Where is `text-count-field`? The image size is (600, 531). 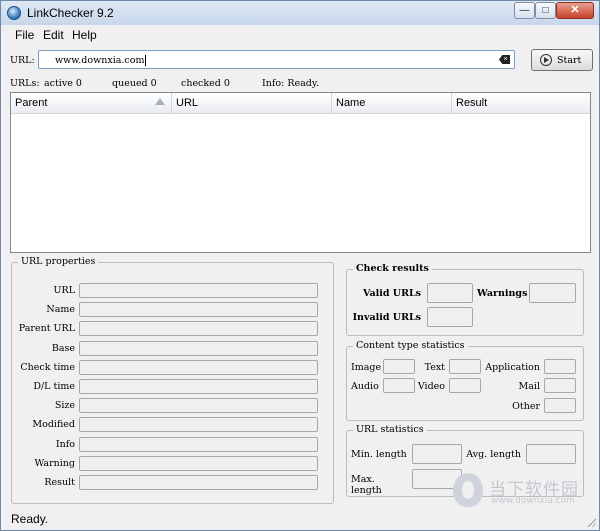
text-count-field is located at coordinates (465, 366).